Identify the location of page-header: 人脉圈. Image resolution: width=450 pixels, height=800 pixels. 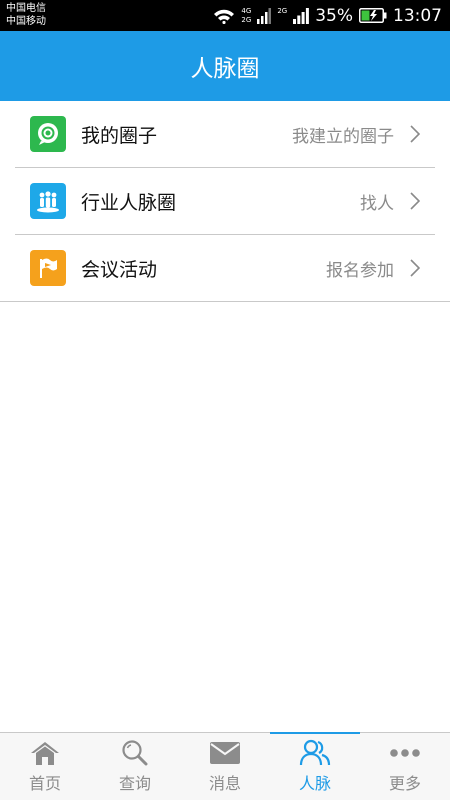
(225, 66).